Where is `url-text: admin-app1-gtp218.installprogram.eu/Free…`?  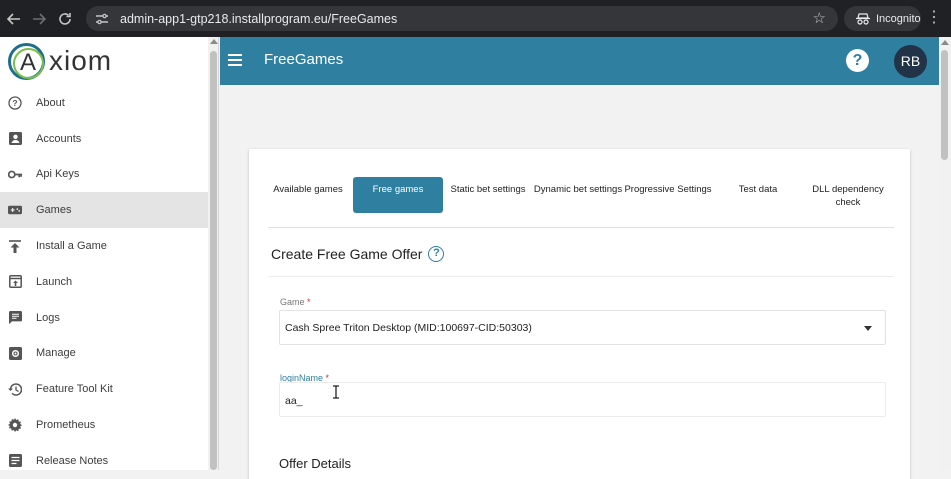
url-text: admin-app1-gtp218.installprogram.eu/Free… is located at coordinates (259, 18).